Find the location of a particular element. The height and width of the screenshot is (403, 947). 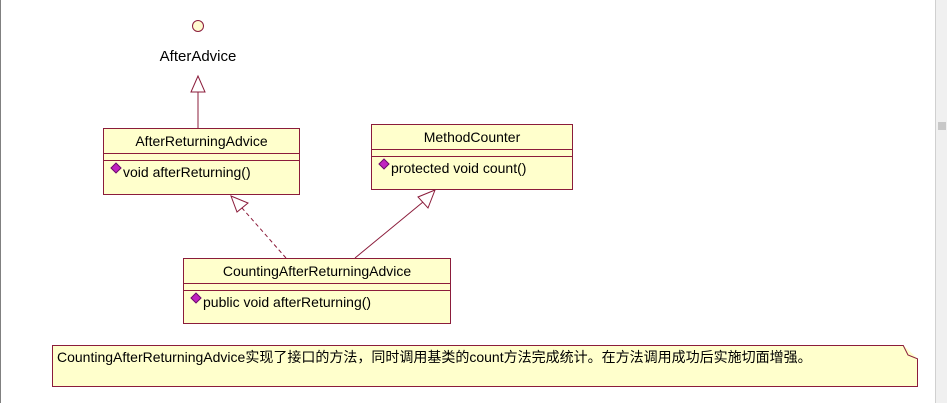

note-folded-corner-icon is located at coordinates (910, 352).